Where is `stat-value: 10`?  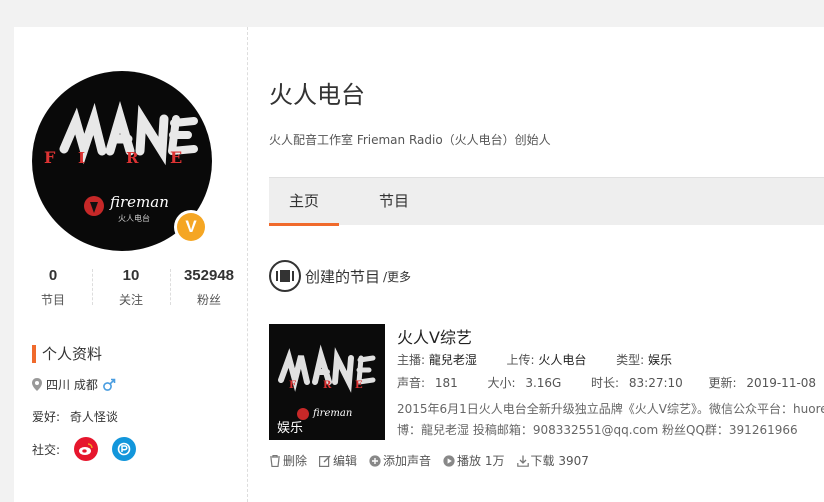
stat-value: 10 is located at coordinates (131, 275).